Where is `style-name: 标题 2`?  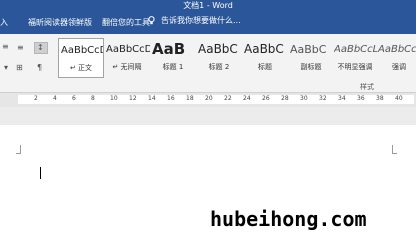
style-name: 标题 2 is located at coordinates (219, 67).